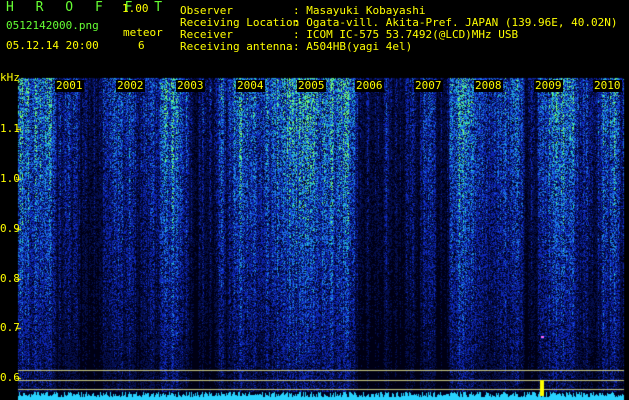  I want to click on year-label-2009: 2009, so click(548, 85).